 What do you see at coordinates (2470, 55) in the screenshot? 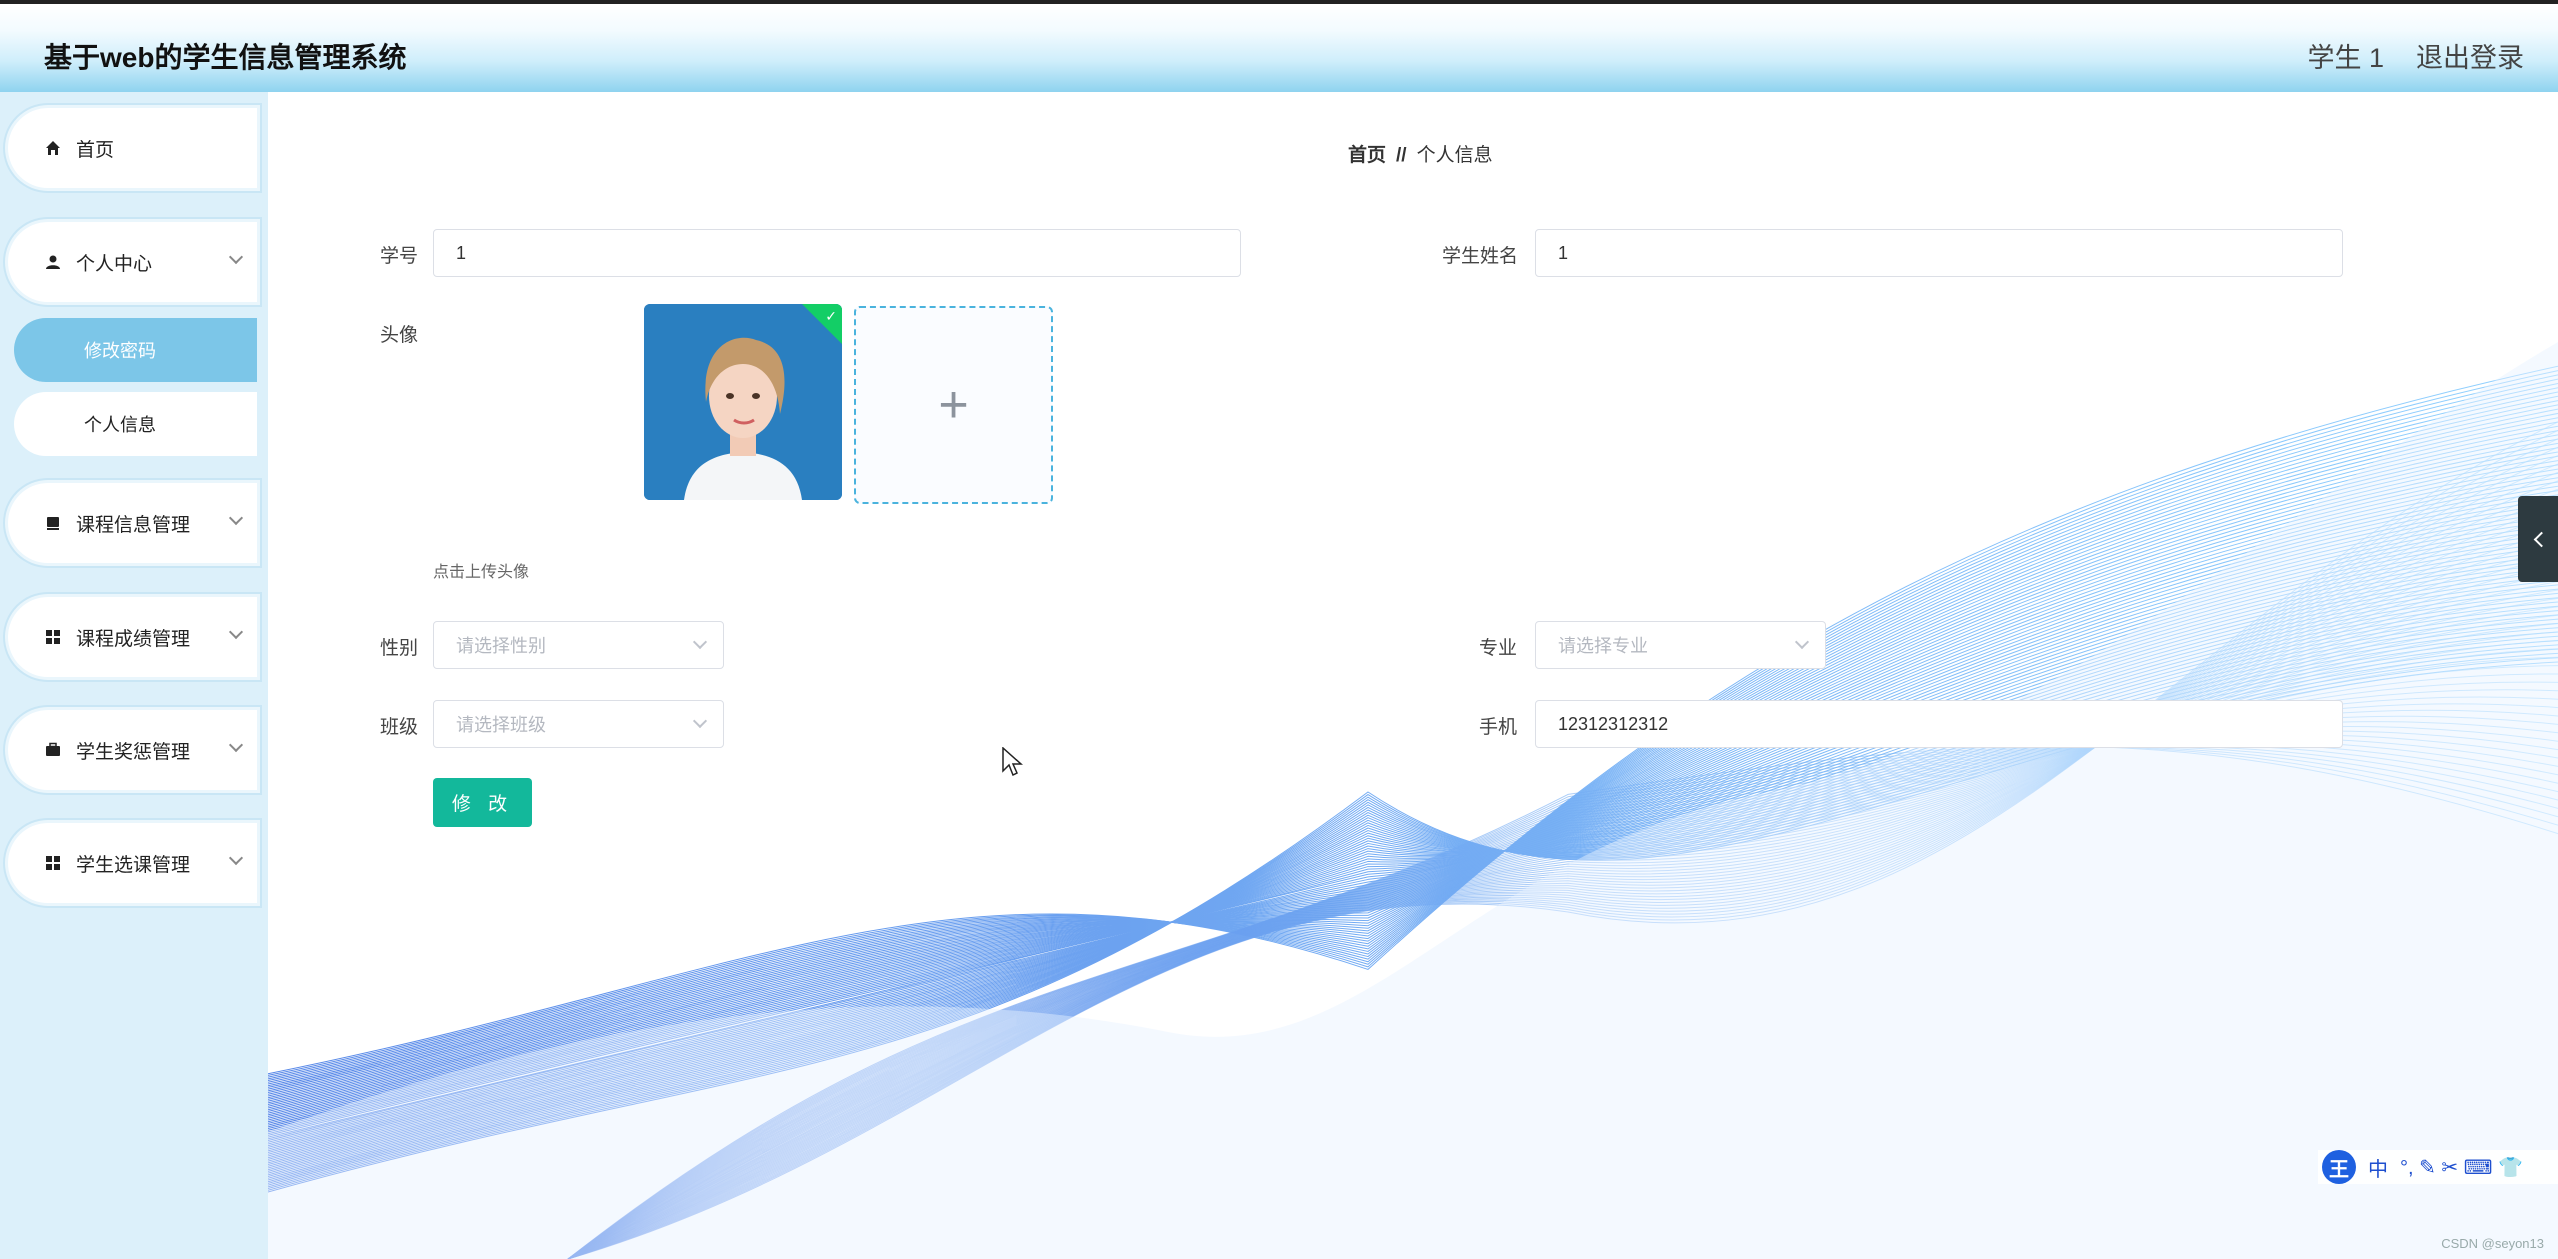
I see `logout-link: 退出登录` at bounding box center [2470, 55].